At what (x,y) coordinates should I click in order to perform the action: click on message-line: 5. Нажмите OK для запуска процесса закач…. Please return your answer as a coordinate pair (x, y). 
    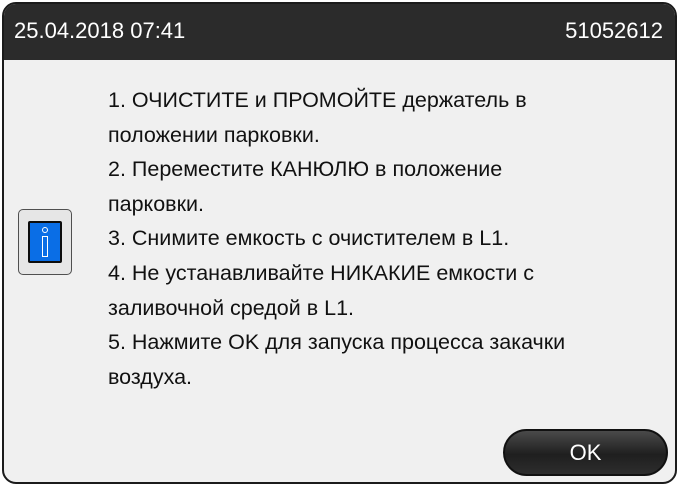
    Looking at the image, I should click on (337, 342).